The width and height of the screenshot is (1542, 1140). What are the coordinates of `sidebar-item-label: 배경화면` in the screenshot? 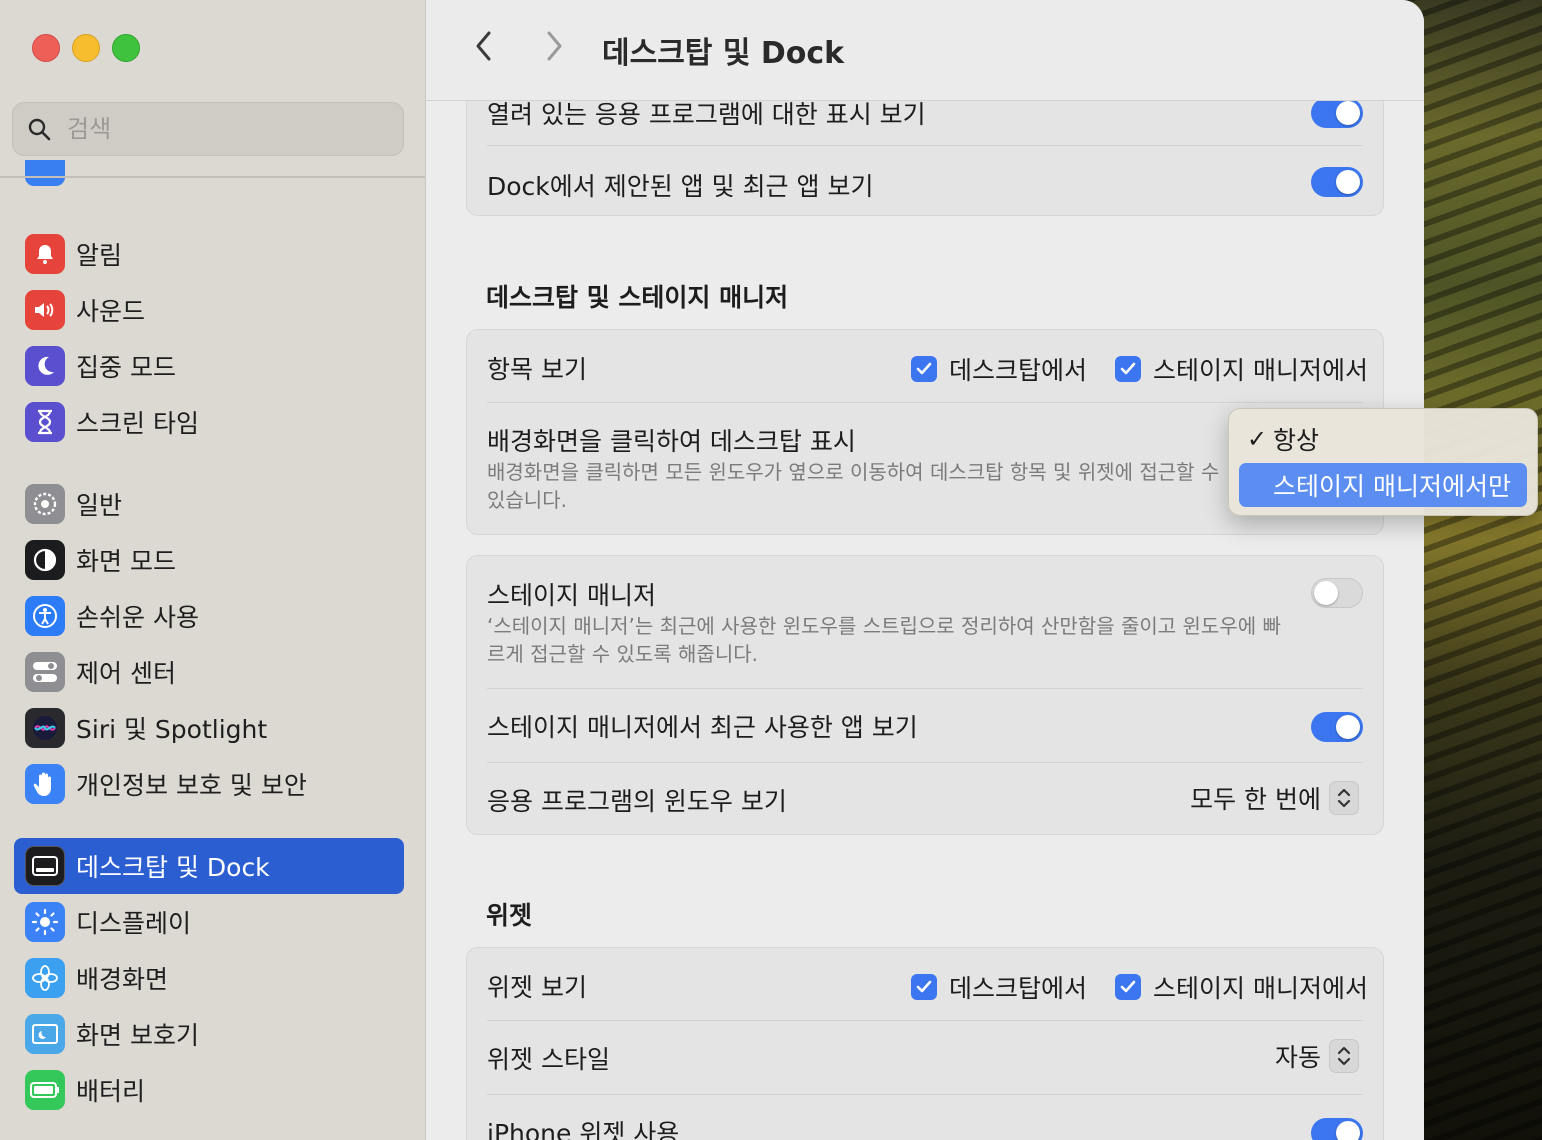 It's located at (122, 979).